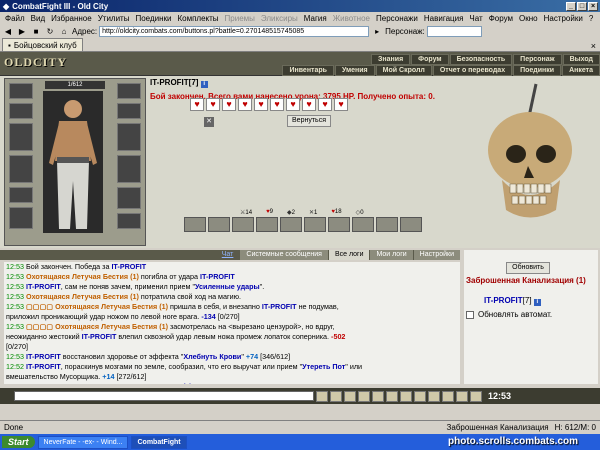 Image resolution: width=600 pixels, height=450 pixels. What do you see at coordinates (38, 18) in the screenshot?
I see `menu-item: Вид` at bounding box center [38, 18].